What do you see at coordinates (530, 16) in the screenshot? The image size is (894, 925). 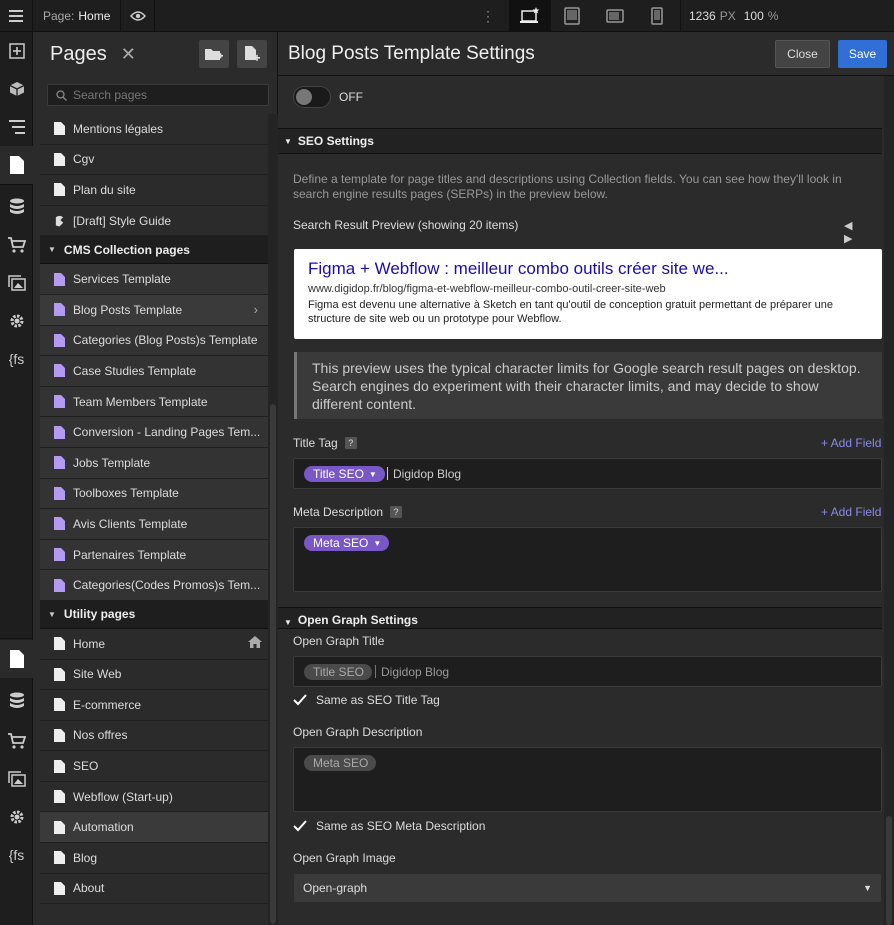 I see `desktop-base-breakpoint-icon` at bounding box center [530, 16].